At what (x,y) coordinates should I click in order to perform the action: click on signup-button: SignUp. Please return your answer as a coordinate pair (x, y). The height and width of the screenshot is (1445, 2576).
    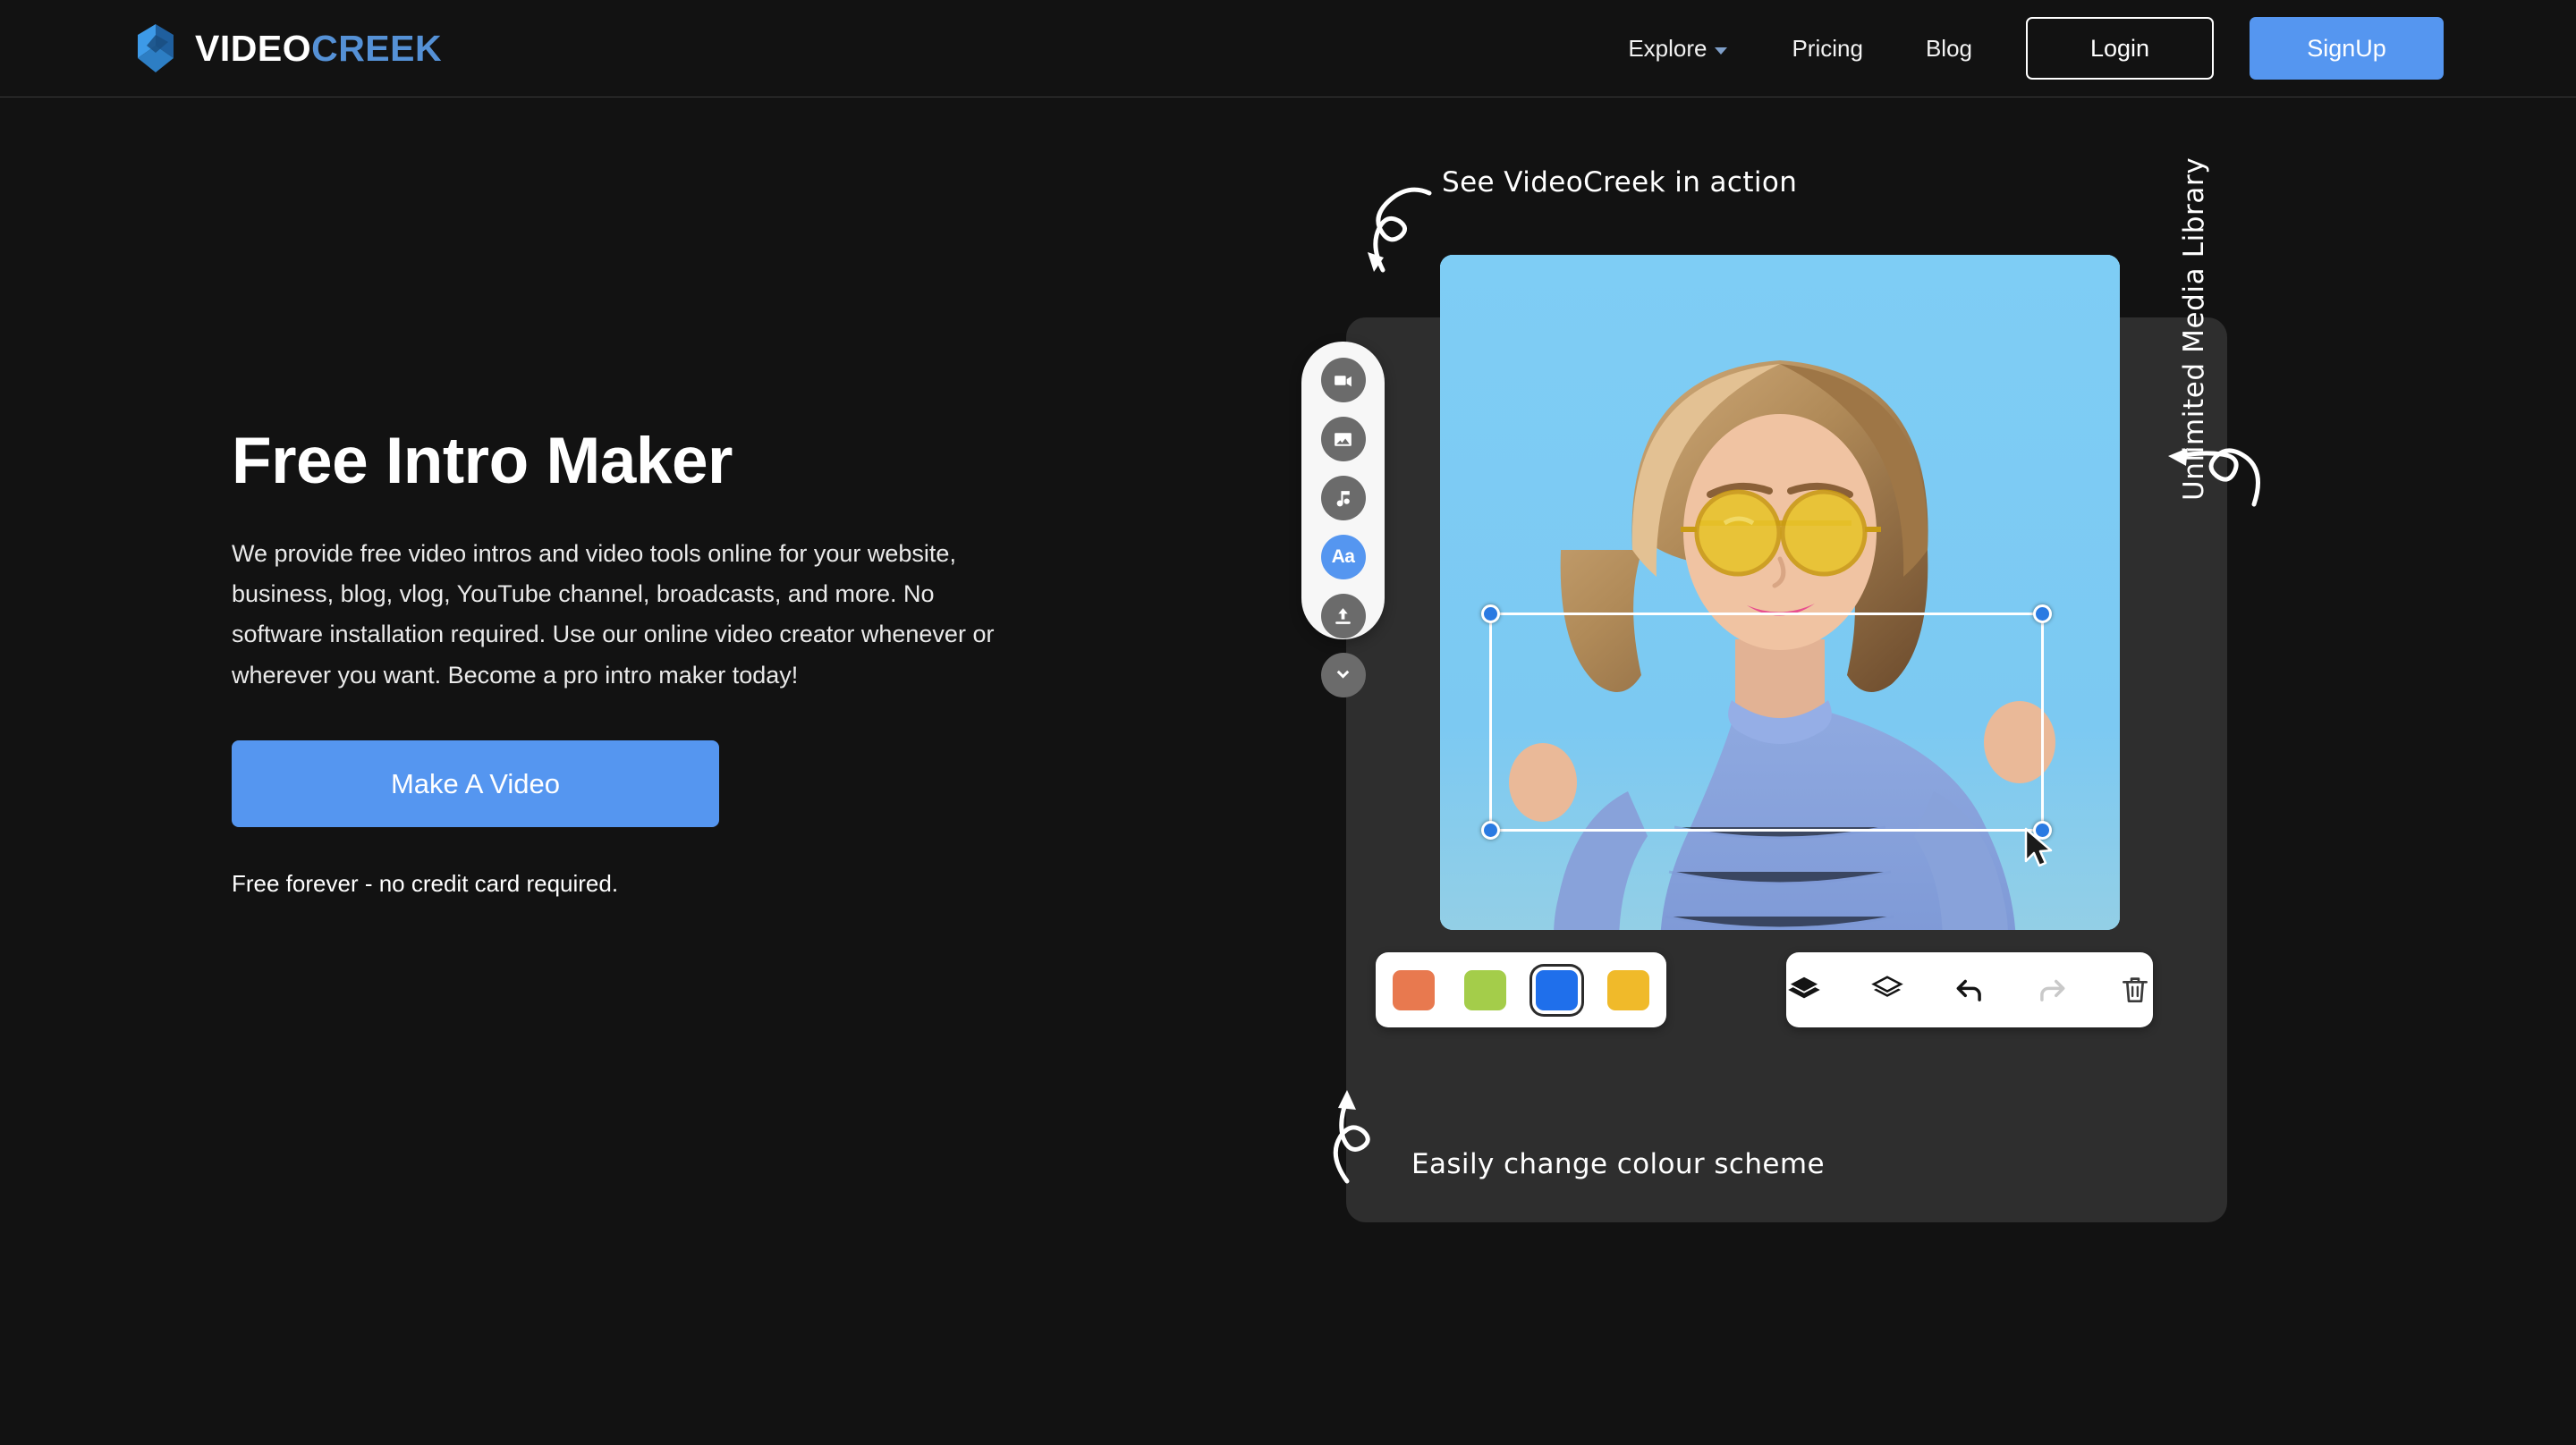
    Looking at the image, I should click on (2347, 48).